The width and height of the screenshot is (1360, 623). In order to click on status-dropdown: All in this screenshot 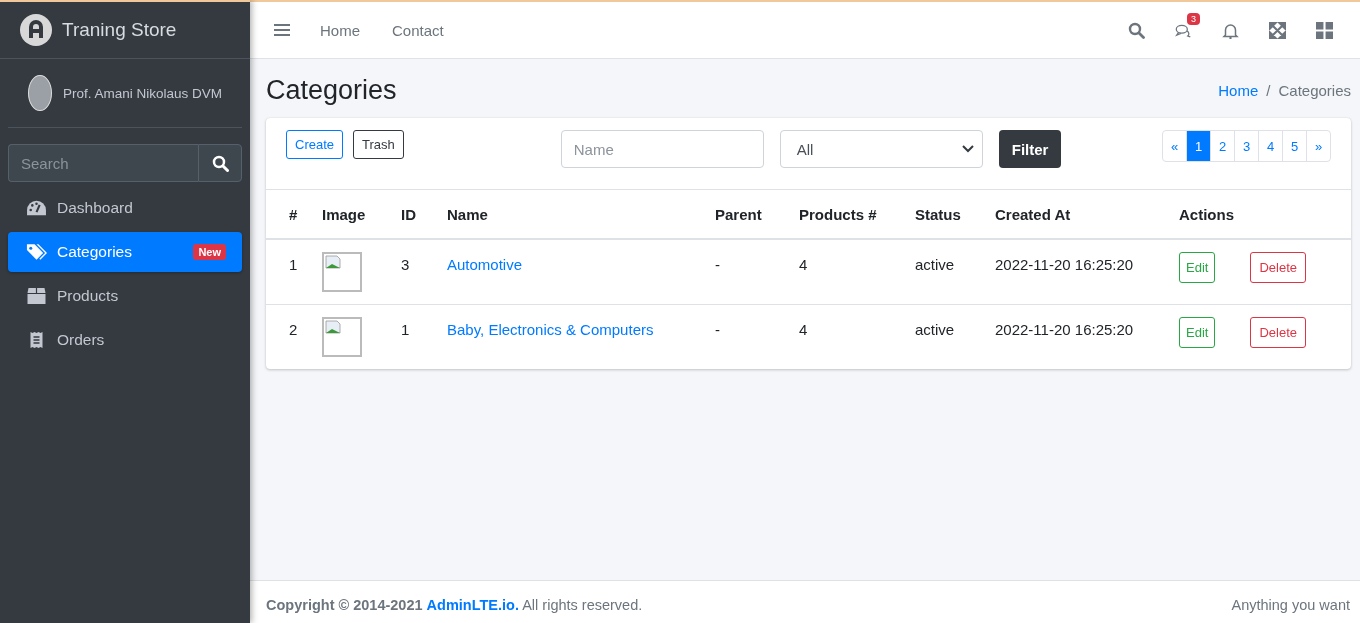, I will do `click(881, 149)`.